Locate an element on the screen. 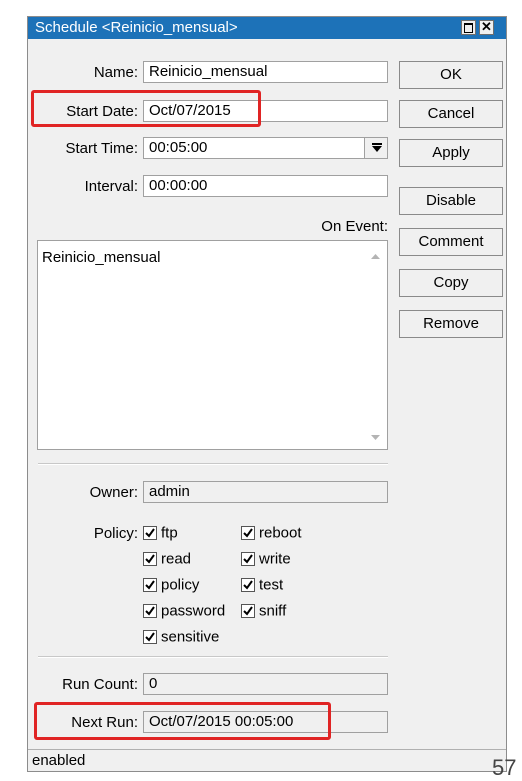 The image size is (522, 781). on-event-text: Reinicio_mensual is located at coordinates (101, 257).